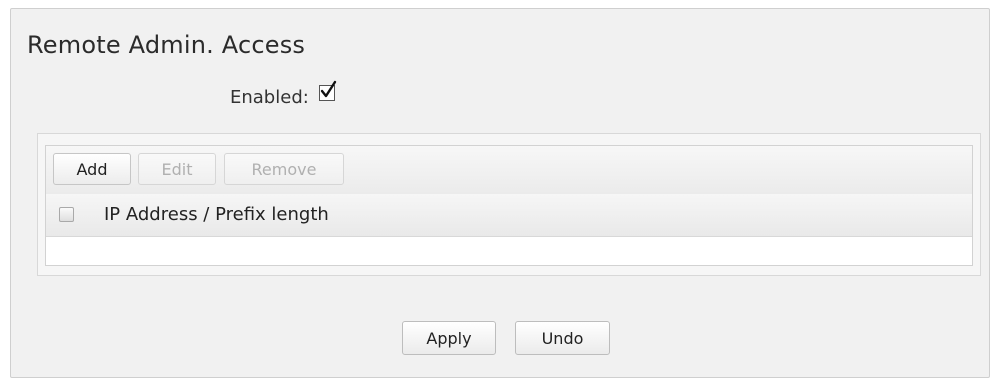 This screenshot has height=383, width=994. I want to click on section-title: Remote Admin. Access, so click(166, 45).